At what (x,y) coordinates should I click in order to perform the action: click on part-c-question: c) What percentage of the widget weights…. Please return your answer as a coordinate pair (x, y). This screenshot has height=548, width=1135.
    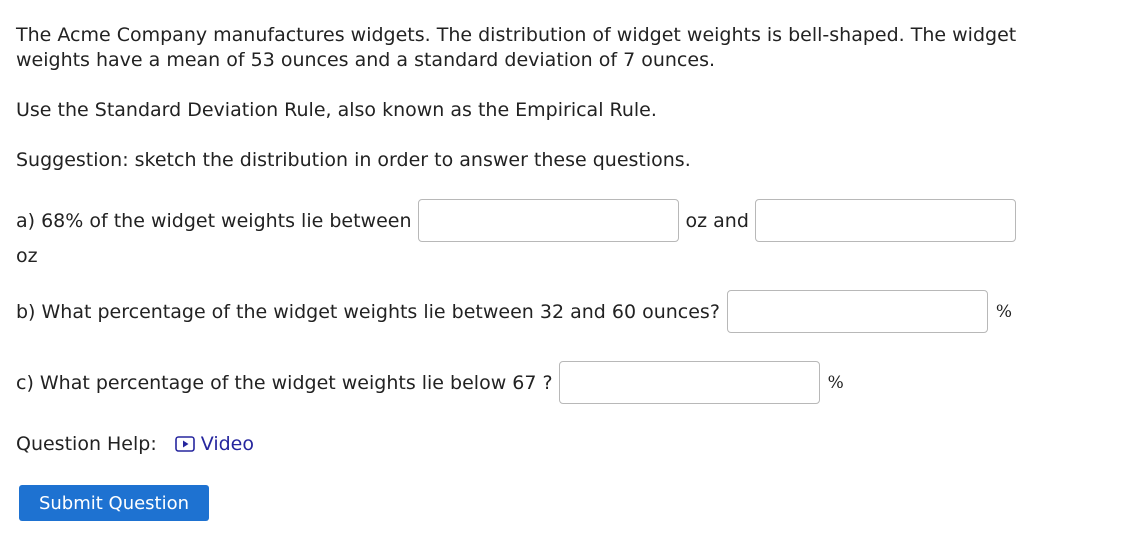
    Looking at the image, I should click on (284, 382).